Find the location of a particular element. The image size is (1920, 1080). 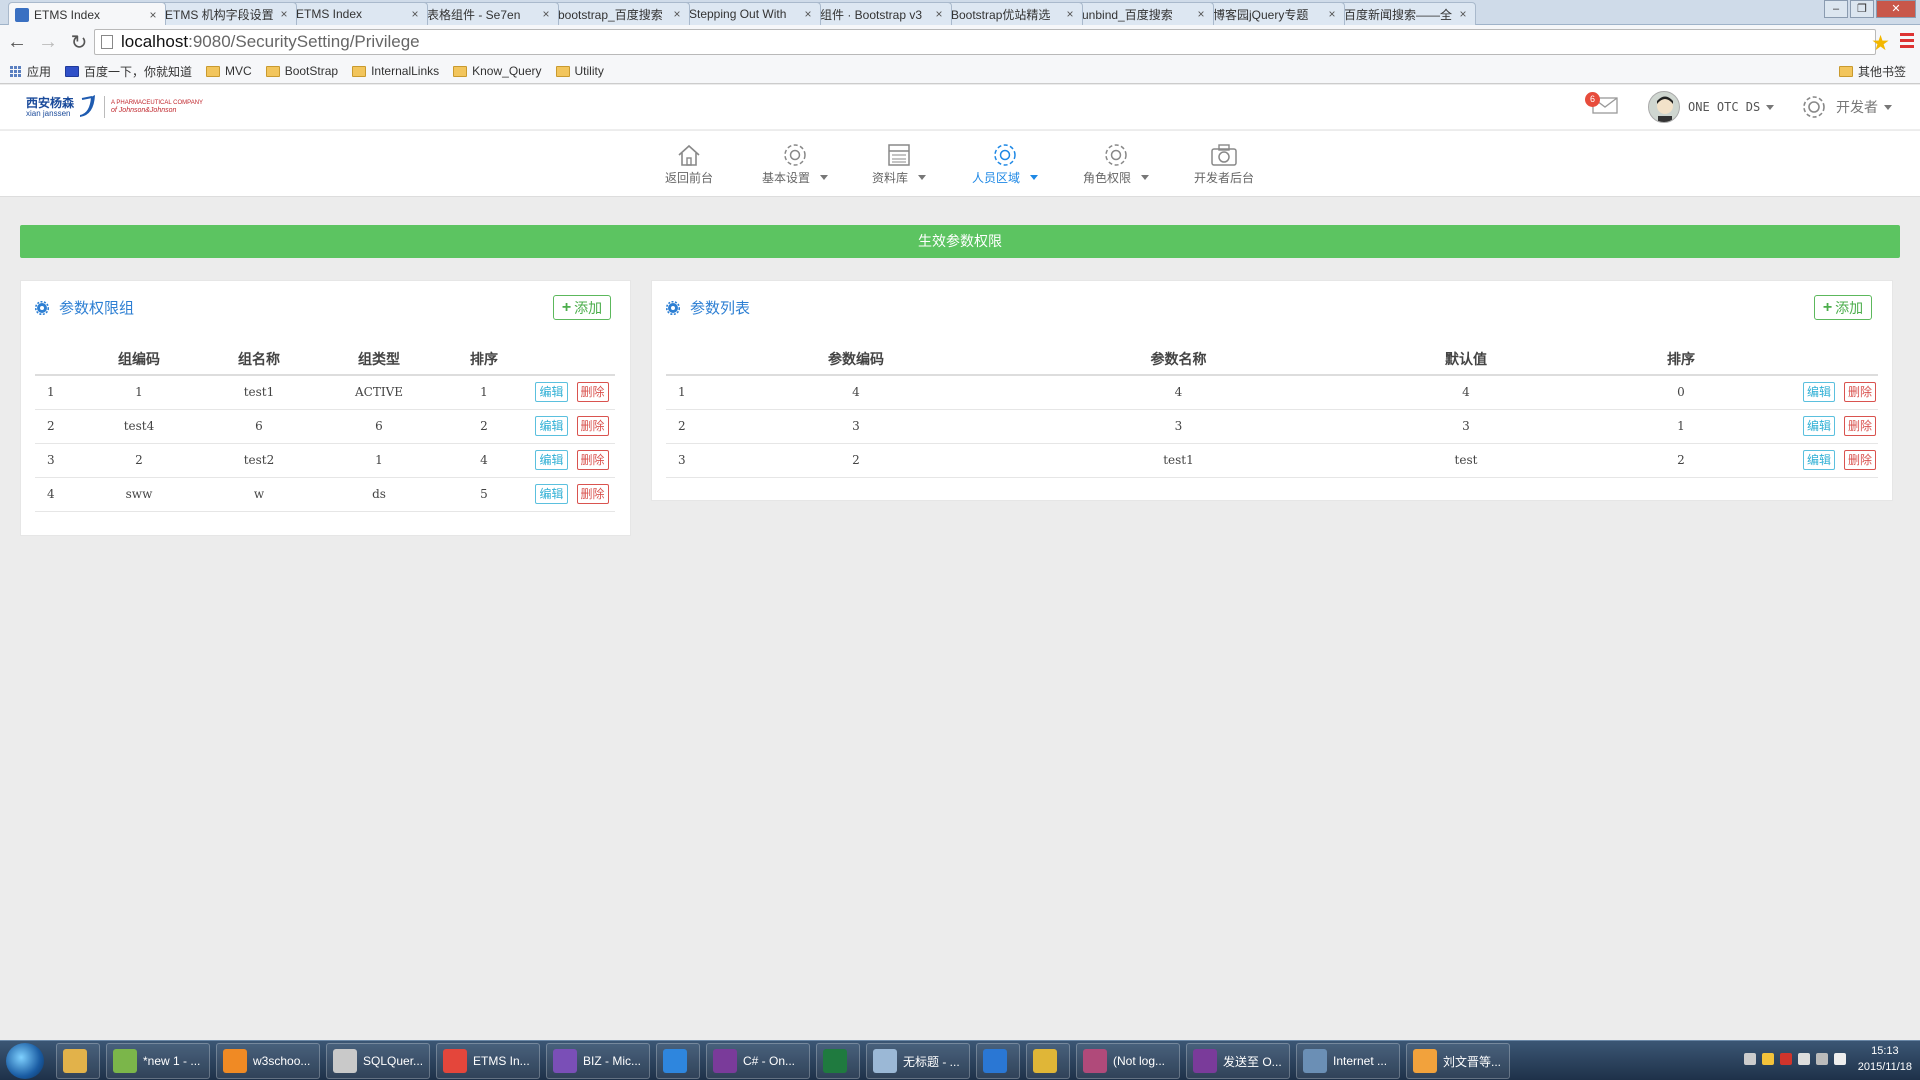

clock: 15:13 2015/11/18 is located at coordinates (1885, 1059).